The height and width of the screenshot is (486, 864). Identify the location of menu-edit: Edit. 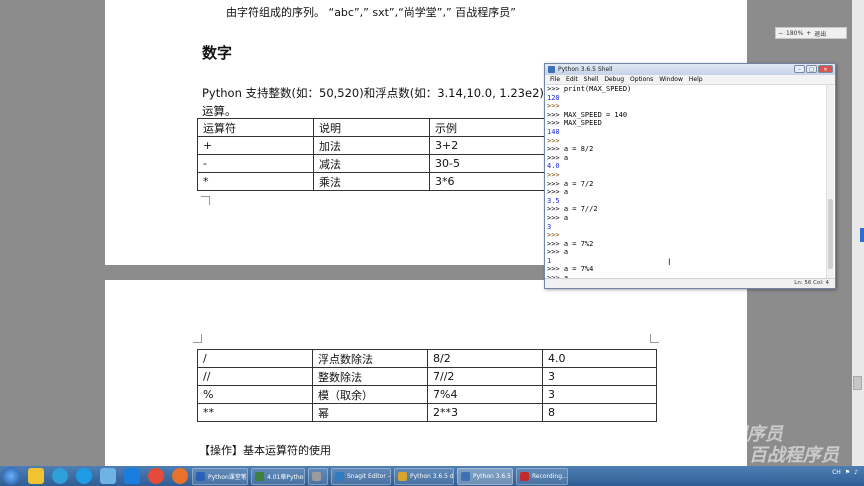
(572, 79).